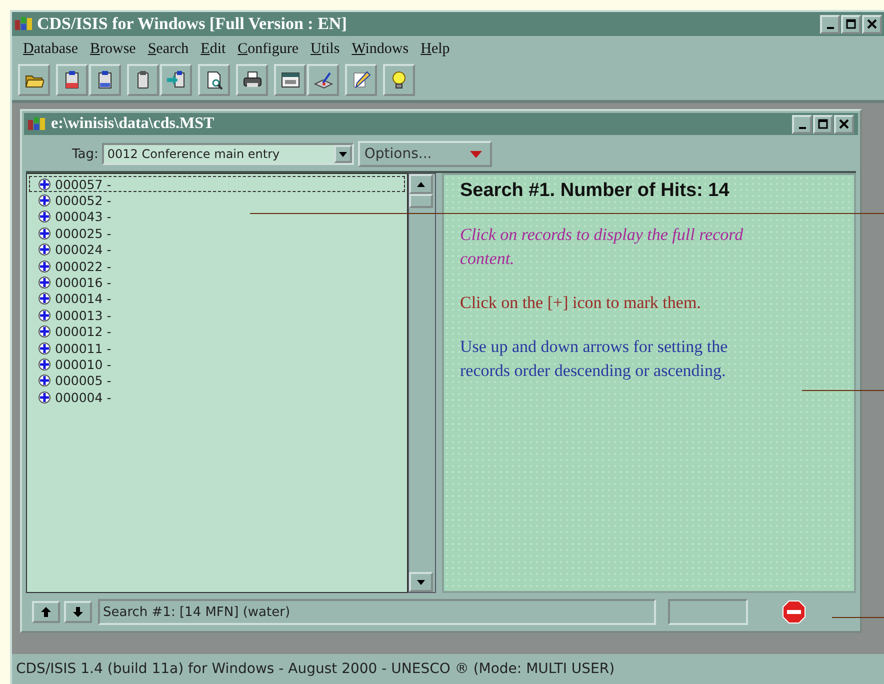 This screenshot has width=884, height=684. I want to click on tag-dropdown: 0012 Conference main entry, so click(228, 154).